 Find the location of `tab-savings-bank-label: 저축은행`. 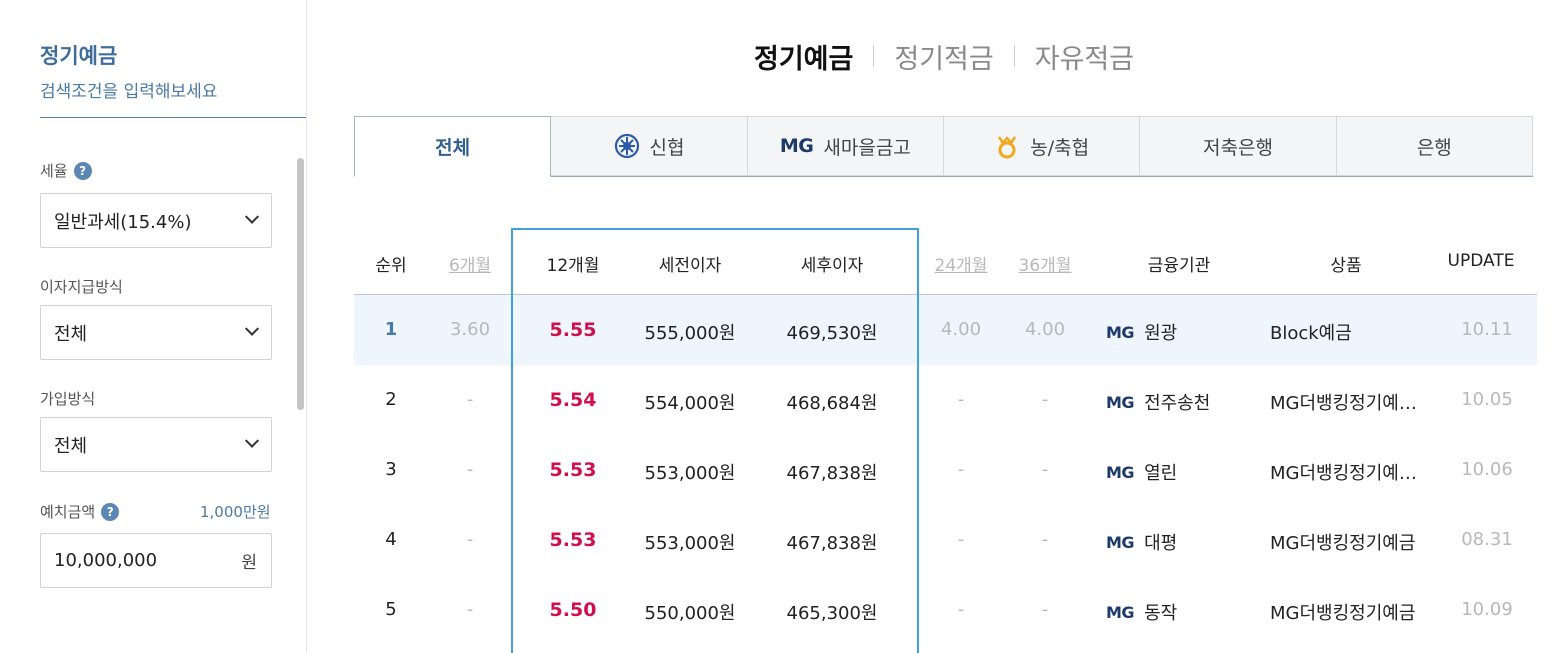

tab-savings-bank-label: 저축은행 is located at coordinates (1238, 147).